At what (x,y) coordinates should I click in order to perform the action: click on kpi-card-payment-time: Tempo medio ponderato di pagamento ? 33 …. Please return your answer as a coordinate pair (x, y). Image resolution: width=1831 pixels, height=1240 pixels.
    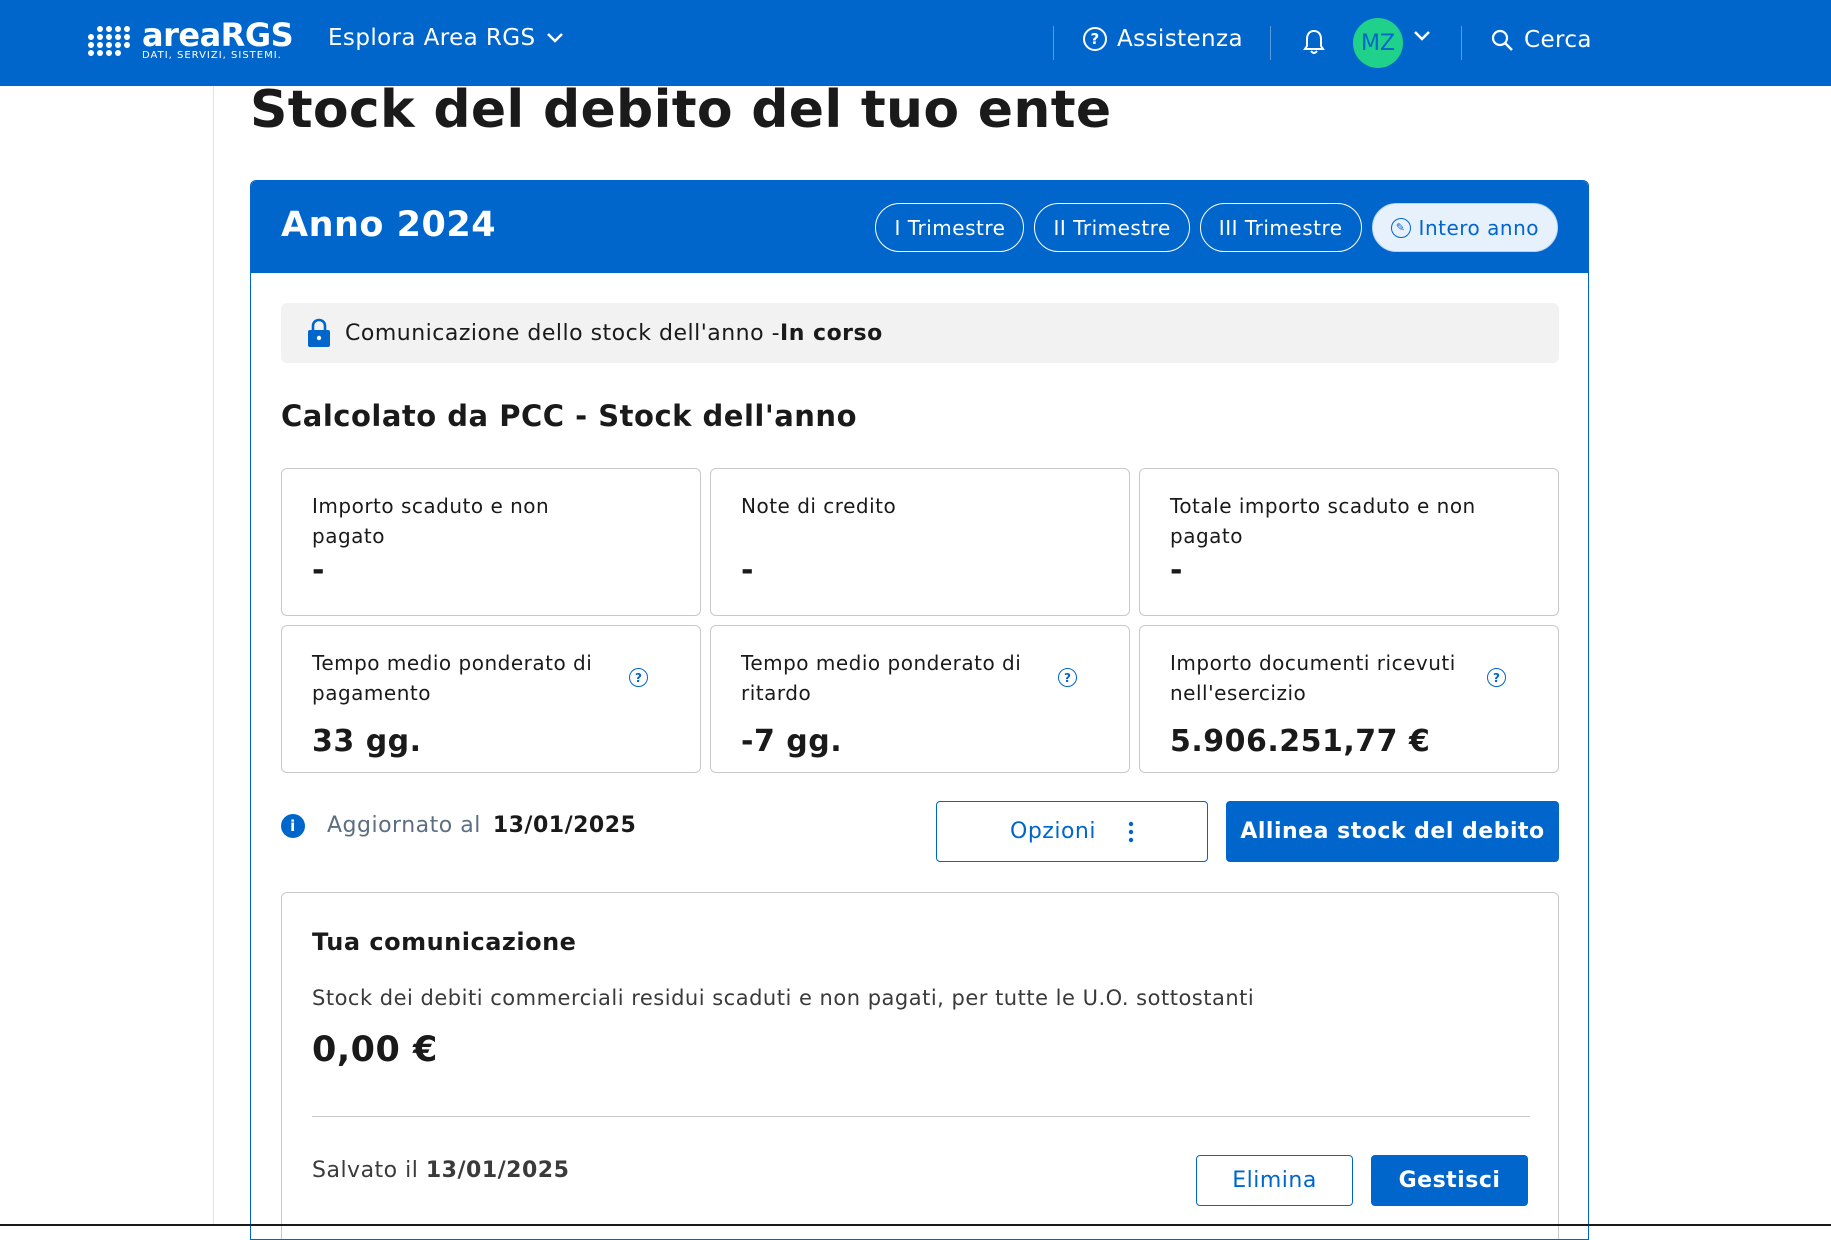
    Looking at the image, I should click on (491, 699).